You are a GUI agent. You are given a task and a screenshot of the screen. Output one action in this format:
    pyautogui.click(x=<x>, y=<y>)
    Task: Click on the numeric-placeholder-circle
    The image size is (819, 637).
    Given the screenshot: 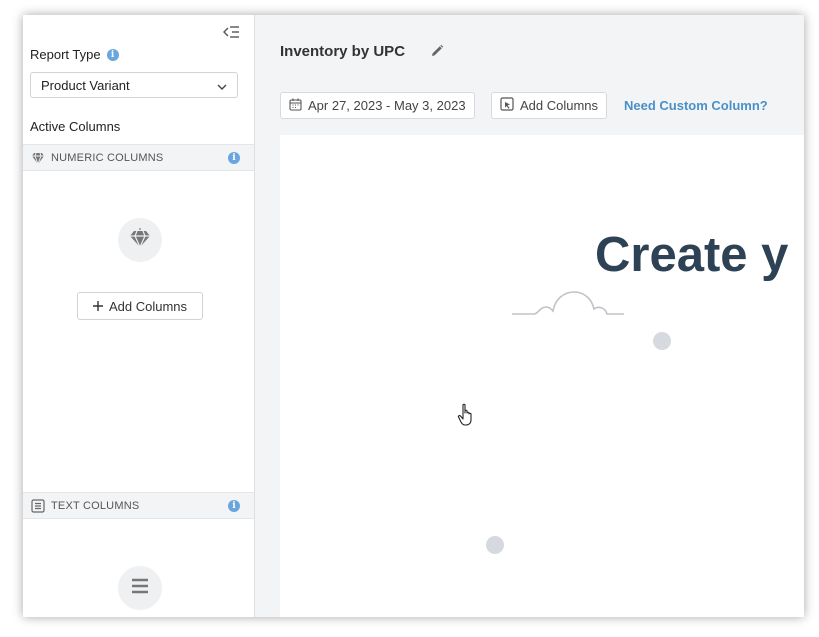 What is the action you would take?
    pyautogui.click(x=140, y=240)
    